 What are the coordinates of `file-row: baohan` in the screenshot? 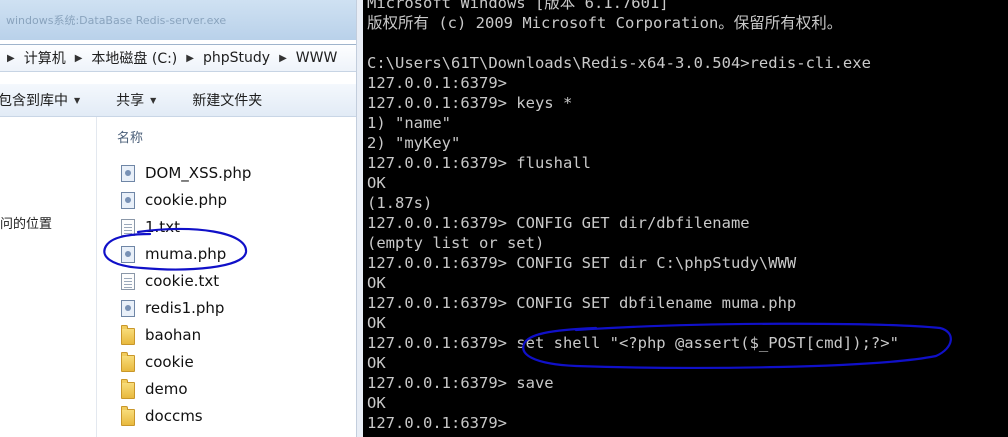 It's located at (161, 335).